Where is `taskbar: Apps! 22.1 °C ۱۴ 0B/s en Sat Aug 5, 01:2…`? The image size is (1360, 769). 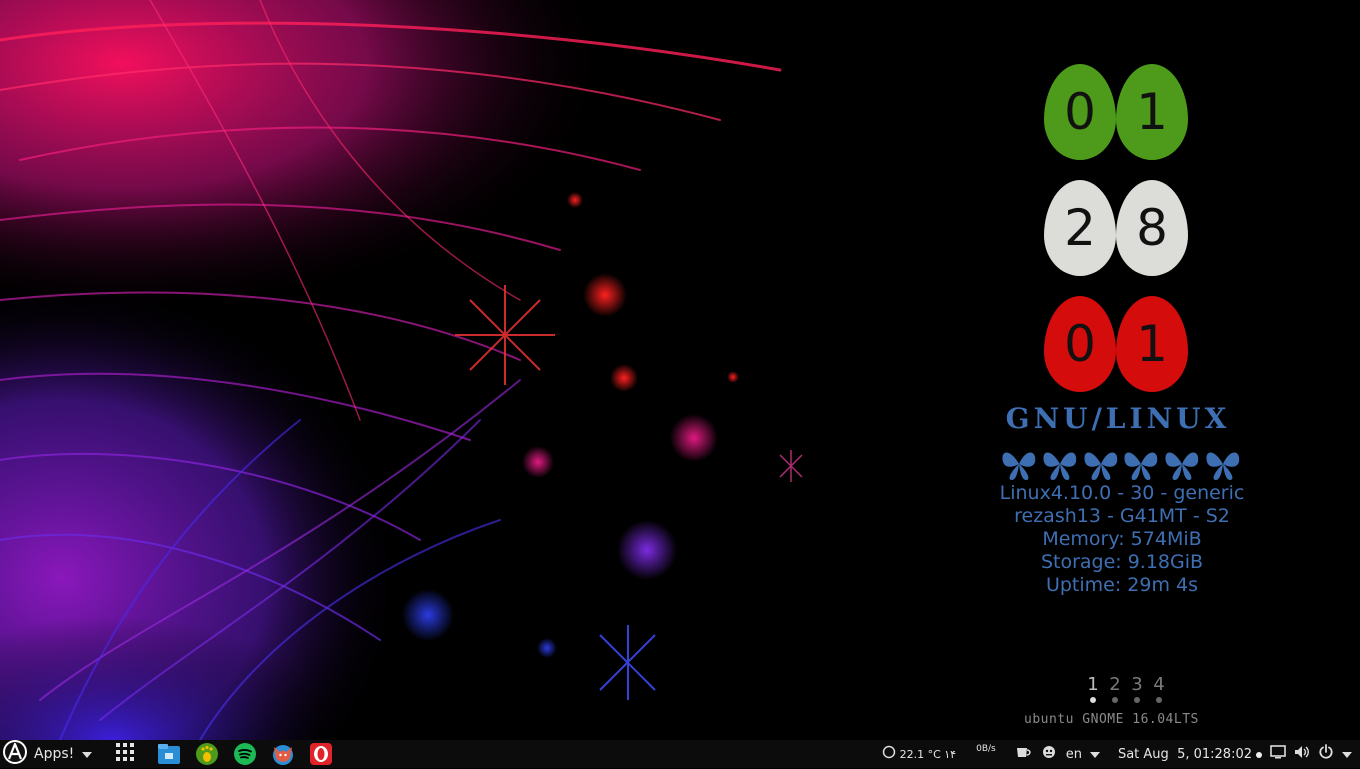 taskbar: Apps! 22.1 °C ۱۴ 0B/s en Sat Aug 5, 01:2… is located at coordinates (680, 754).